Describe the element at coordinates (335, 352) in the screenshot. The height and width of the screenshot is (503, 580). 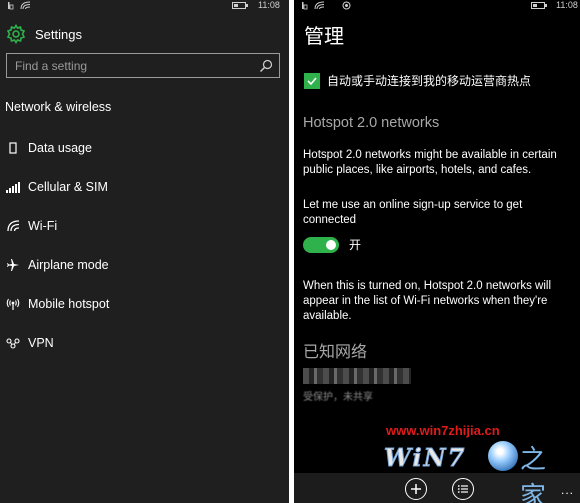
I see `known-networks-heading: 已知网络` at that location.